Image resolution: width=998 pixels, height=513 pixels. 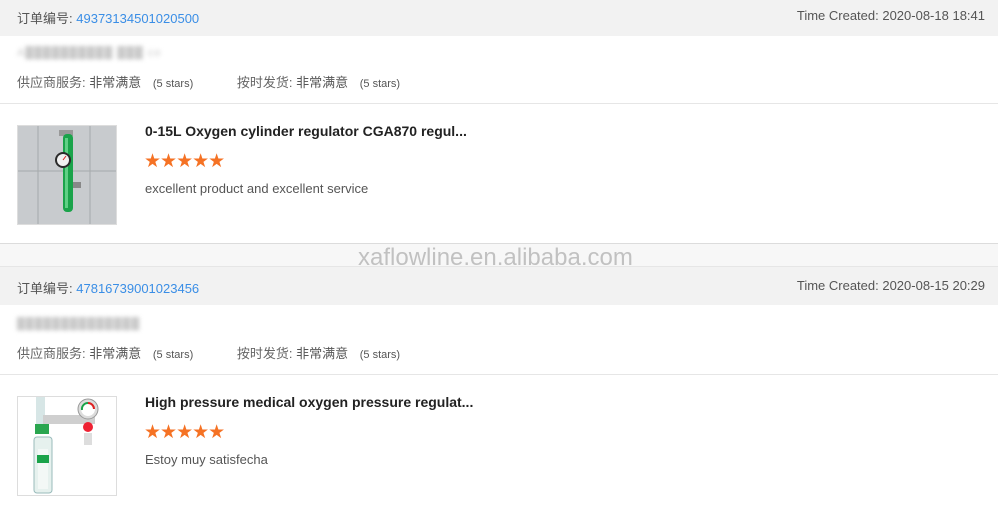 I want to click on buyer-name-masked: A██████████ ███ co, so click(x=89, y=53).